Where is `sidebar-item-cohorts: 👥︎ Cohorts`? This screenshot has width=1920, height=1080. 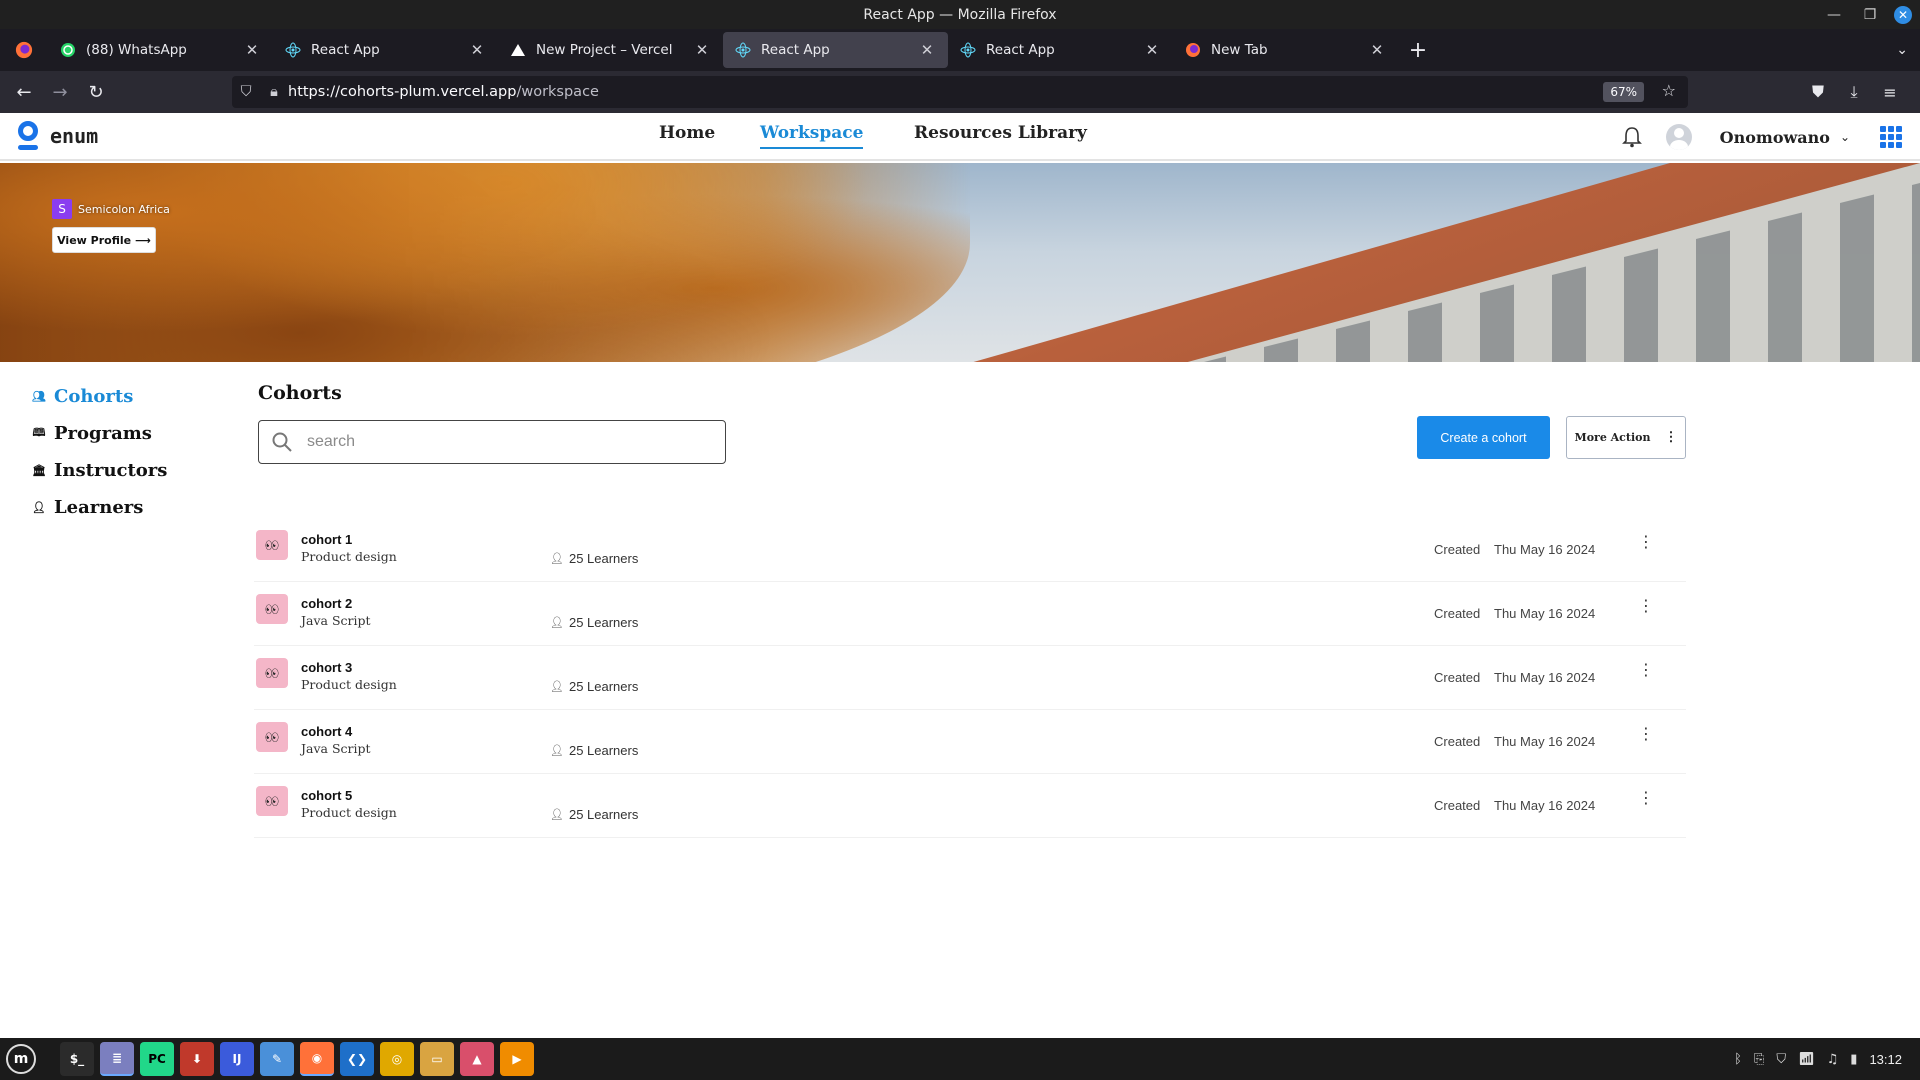 sidebar-item-cohorts: 👥︎ Cohorts is located at coordinates (128, 396).